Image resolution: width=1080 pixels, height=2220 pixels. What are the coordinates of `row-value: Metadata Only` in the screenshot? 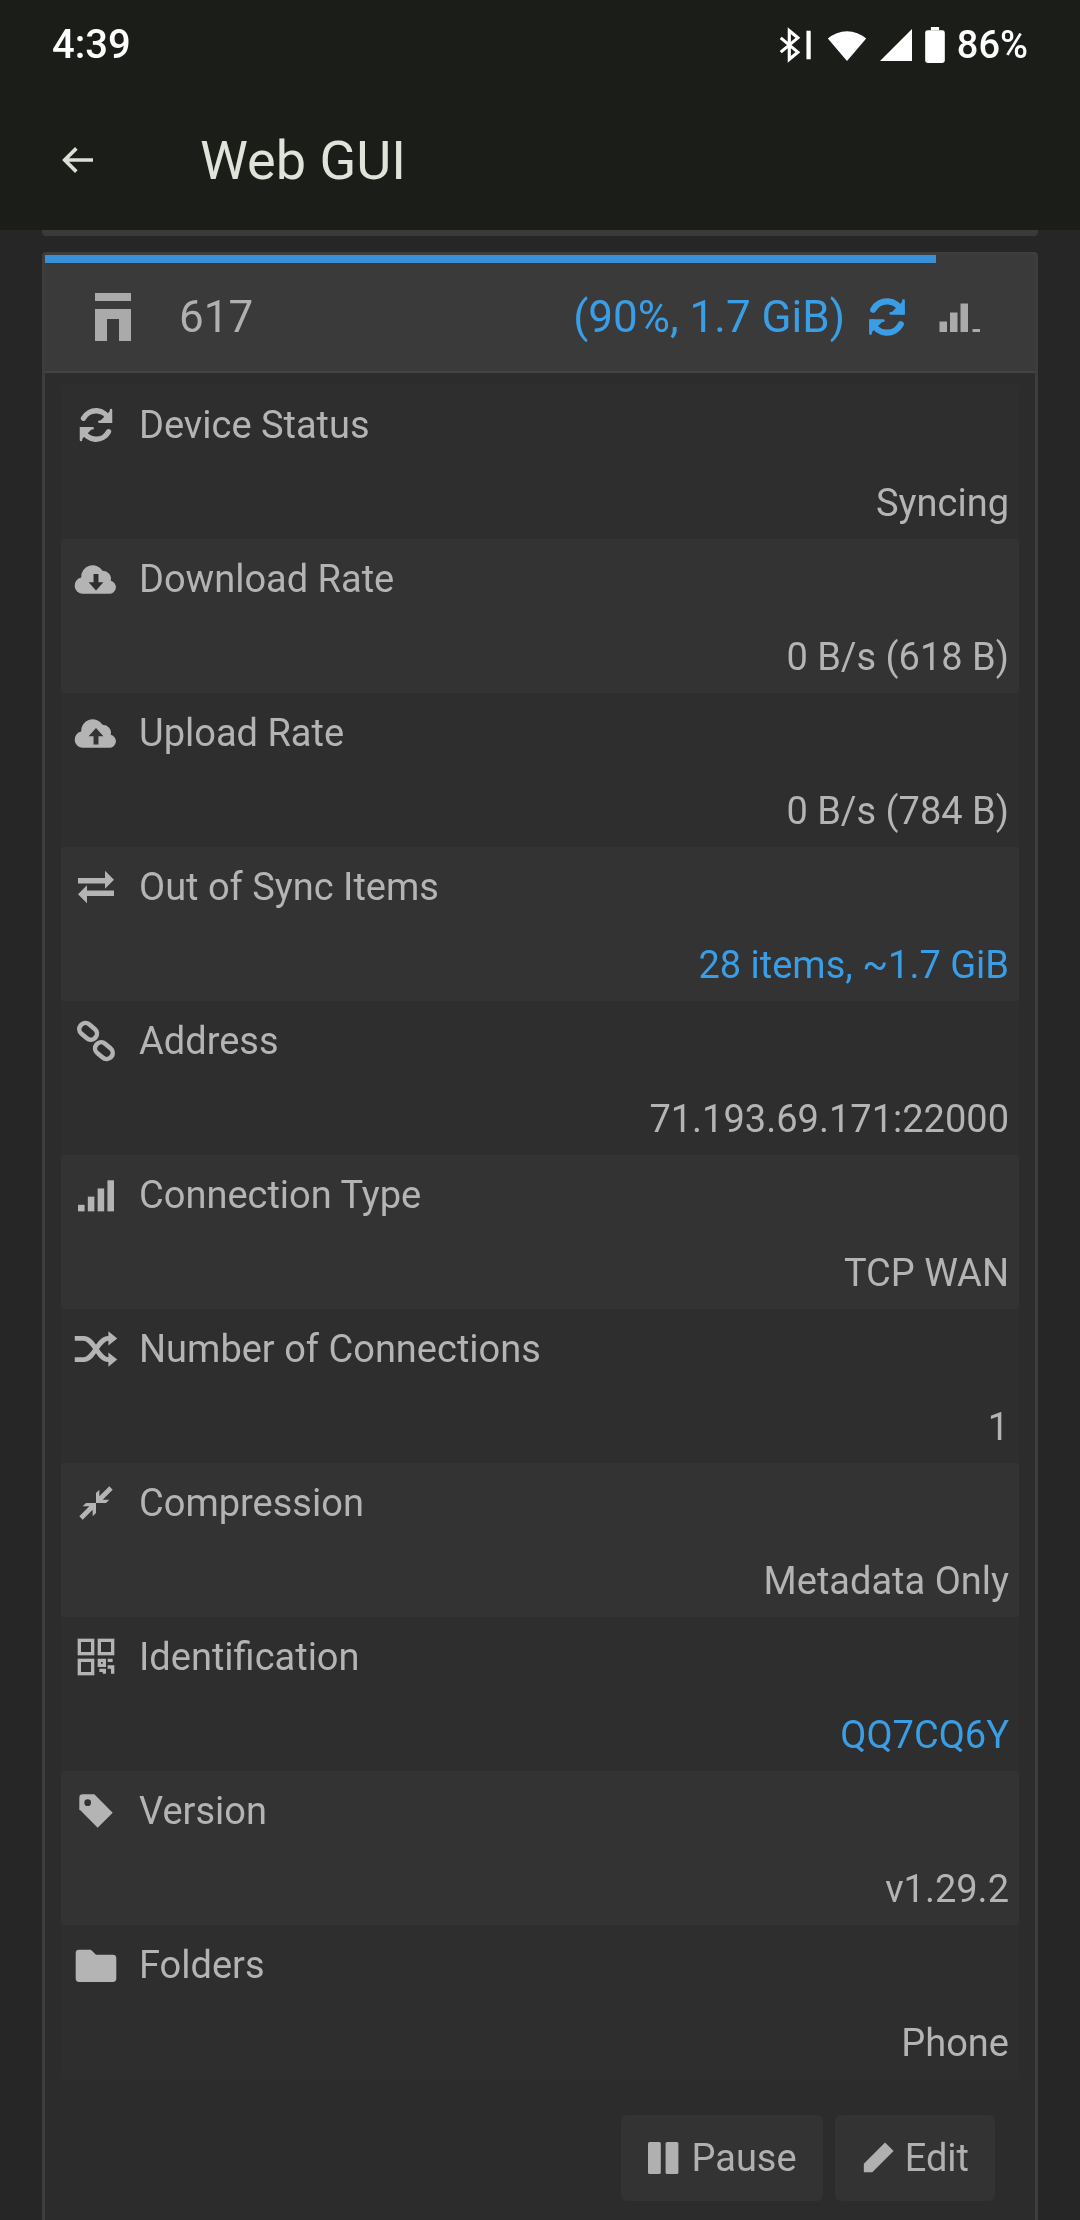 It's located at (886, 1581).